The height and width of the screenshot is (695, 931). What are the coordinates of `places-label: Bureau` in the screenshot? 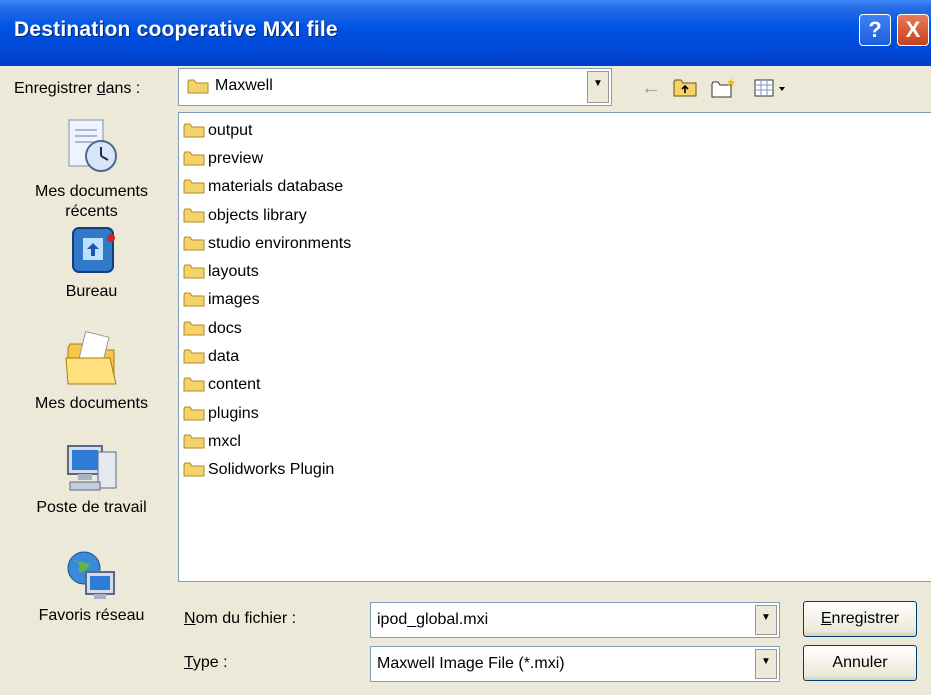 It's located at (91, 291).